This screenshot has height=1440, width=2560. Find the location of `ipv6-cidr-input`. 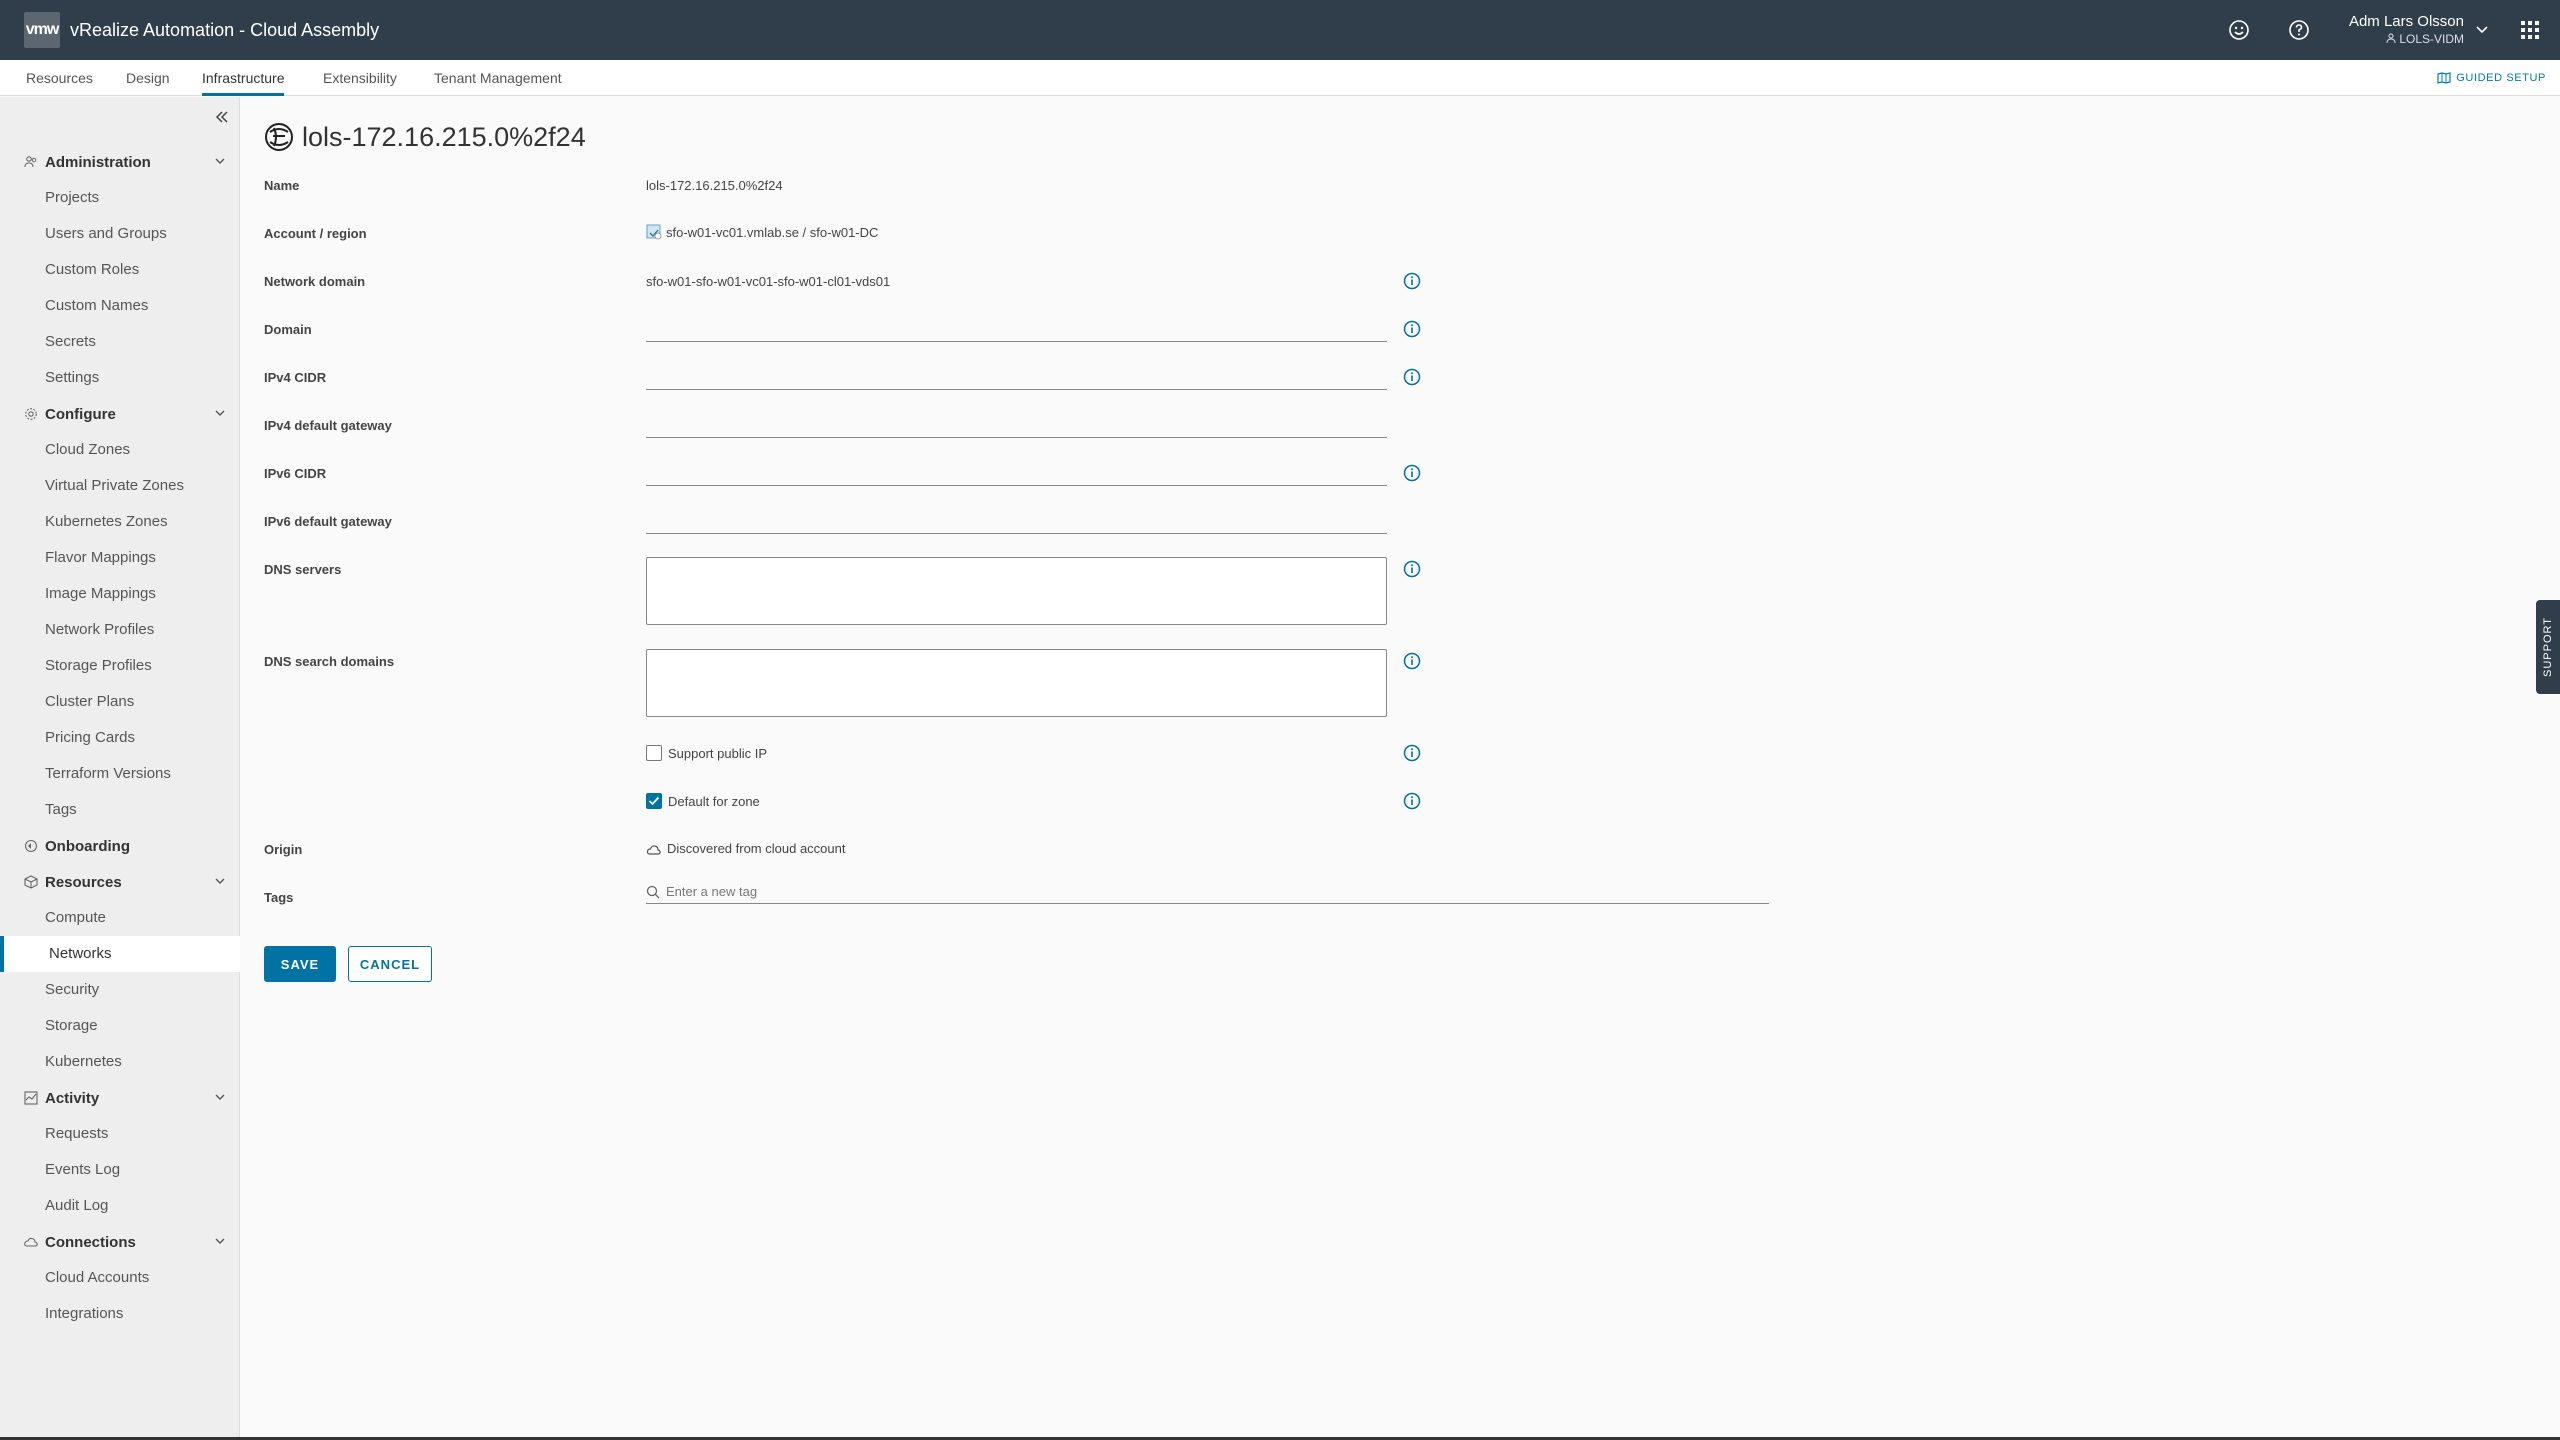

ipv6-cidr-input is located at coordinates (1016, 474).